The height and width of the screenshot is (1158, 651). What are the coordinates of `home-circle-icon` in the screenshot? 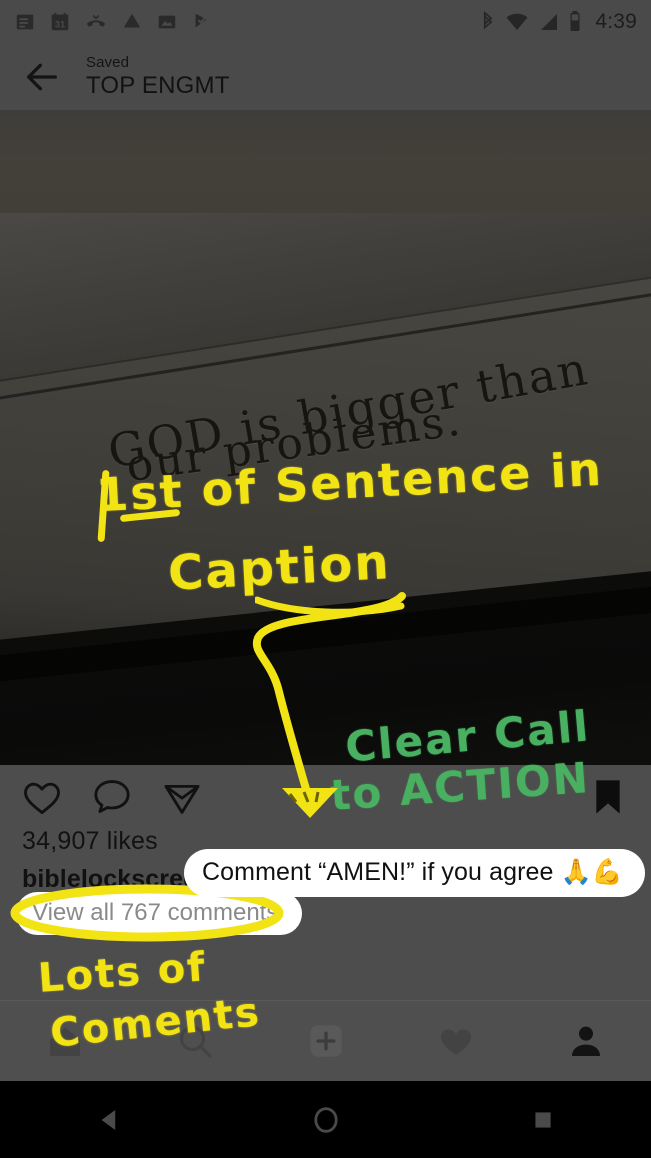 It's located at (325, 1119).